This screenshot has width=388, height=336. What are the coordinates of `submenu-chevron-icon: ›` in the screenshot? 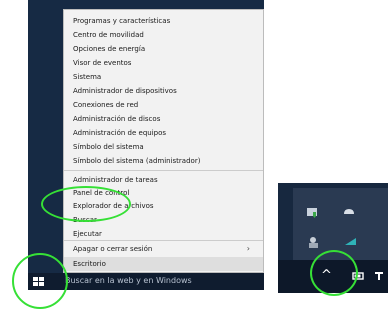 It's located at (248, 248).